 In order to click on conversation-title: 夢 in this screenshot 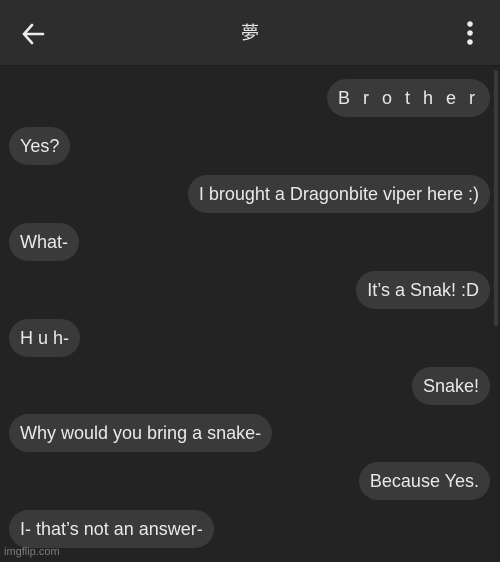, I will do `click(250, 33)`.